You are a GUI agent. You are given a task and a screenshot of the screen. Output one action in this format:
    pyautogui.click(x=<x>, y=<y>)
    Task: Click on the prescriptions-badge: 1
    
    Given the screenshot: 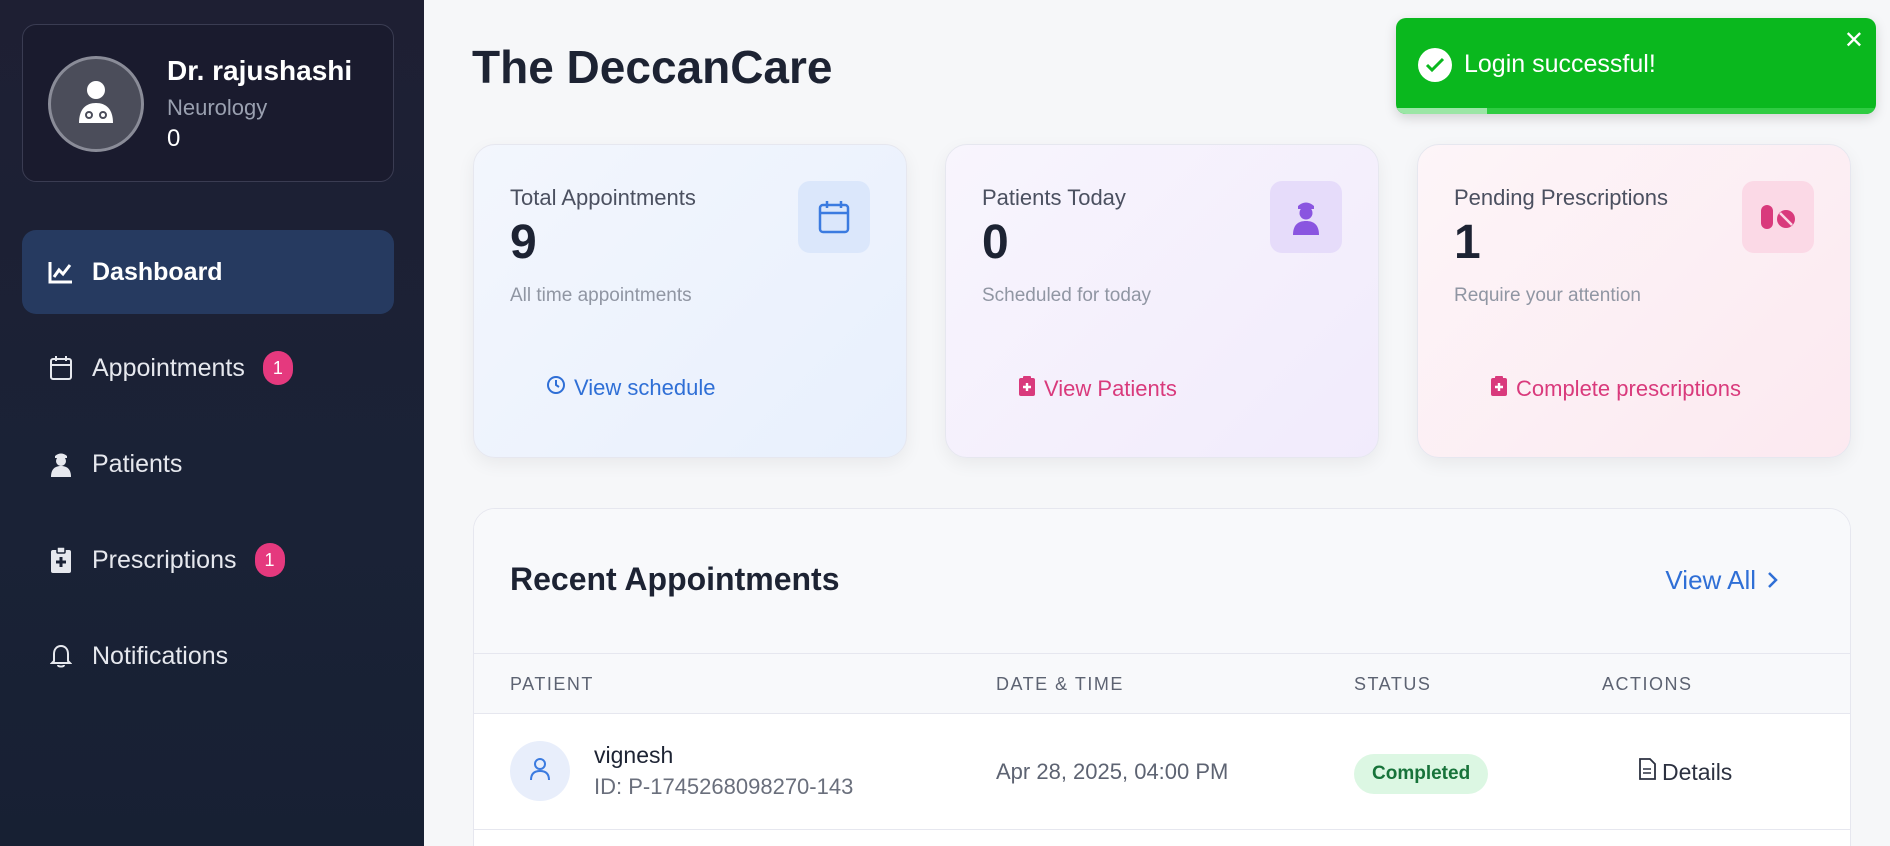 What is the action you would take?
    pyautogui.click(x=269, y=560)
    